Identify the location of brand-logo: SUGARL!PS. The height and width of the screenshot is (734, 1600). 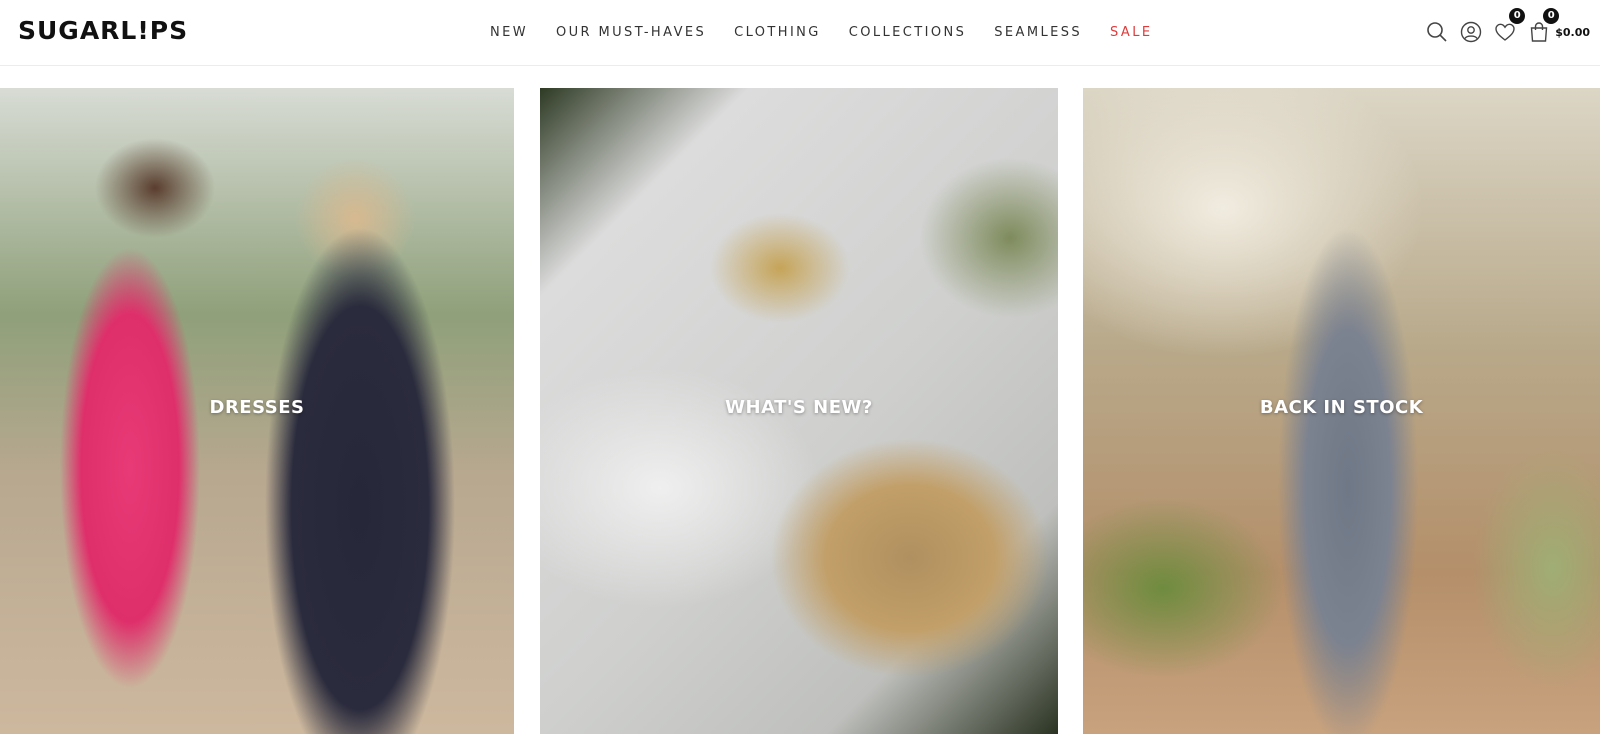
(103, 31).